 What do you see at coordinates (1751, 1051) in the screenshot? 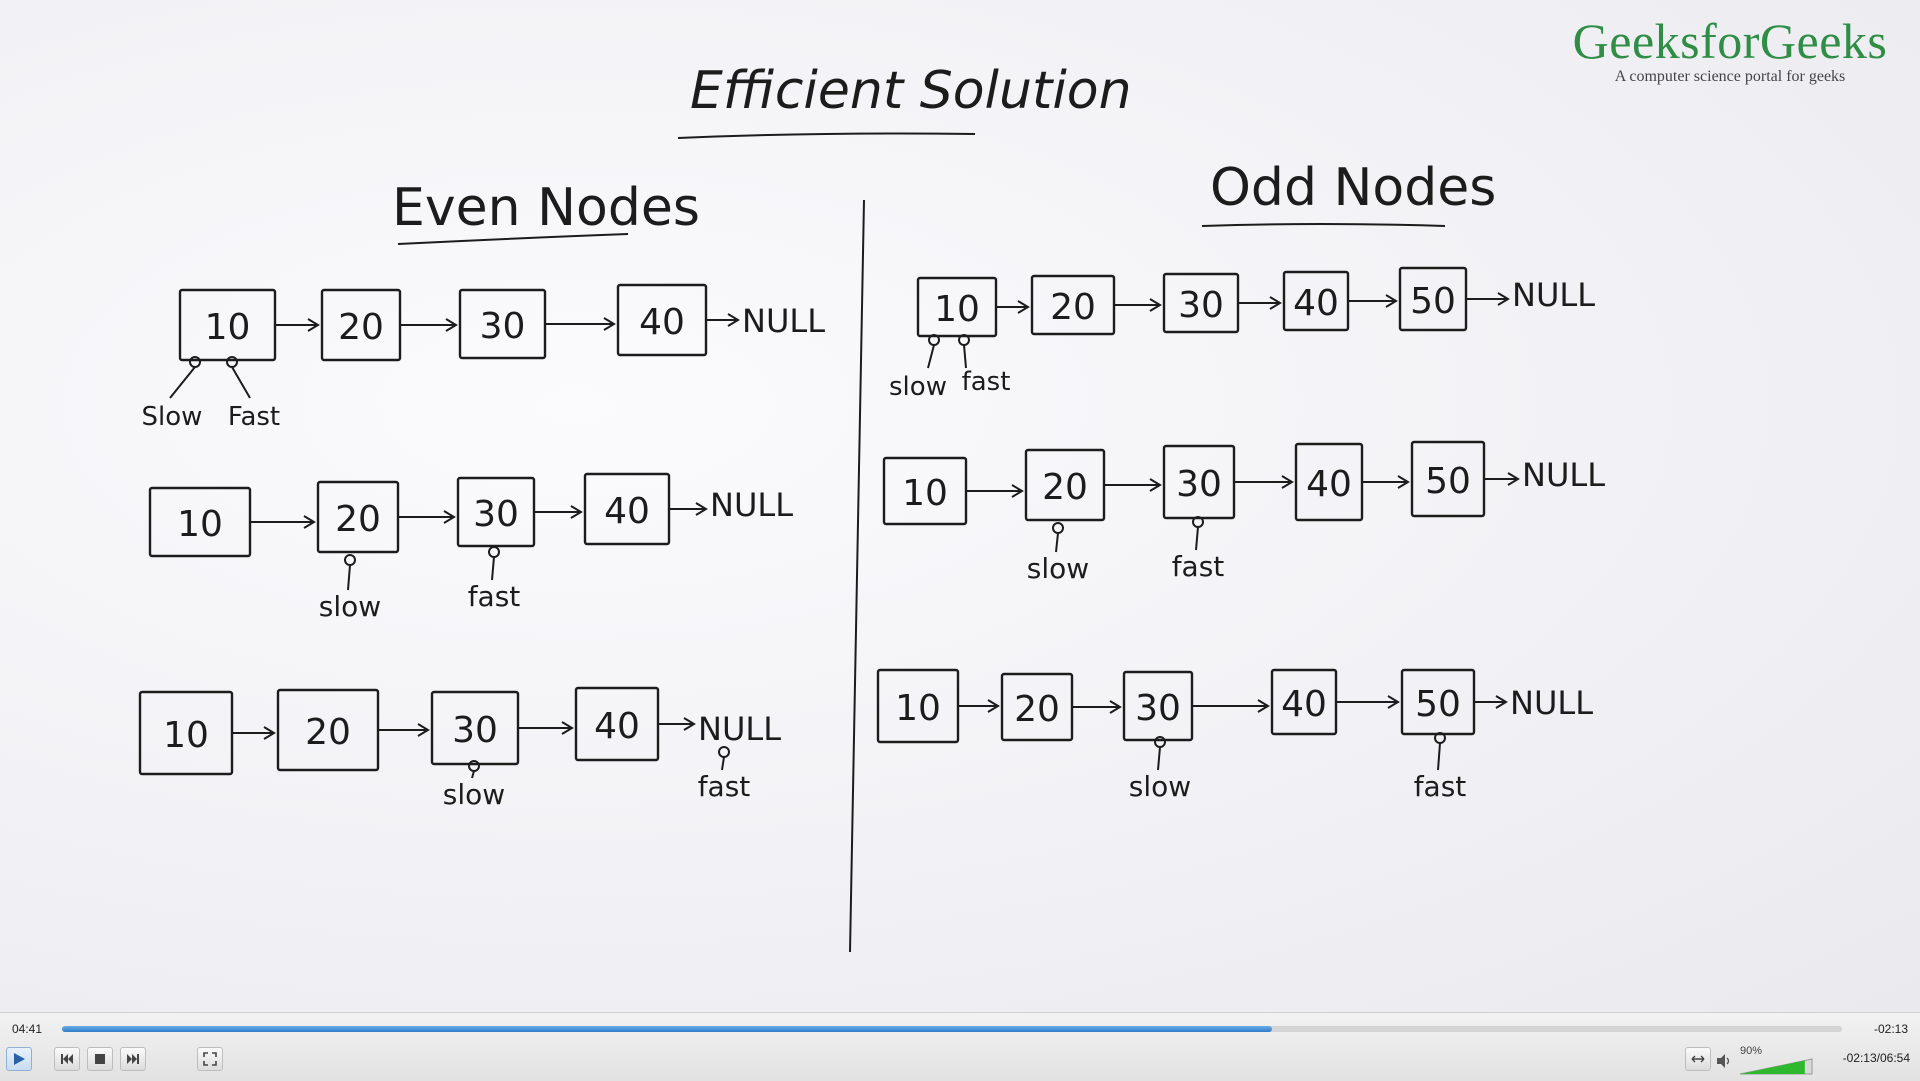
I see `volume-percent: 90%` at bounding box center [1751, 1051].